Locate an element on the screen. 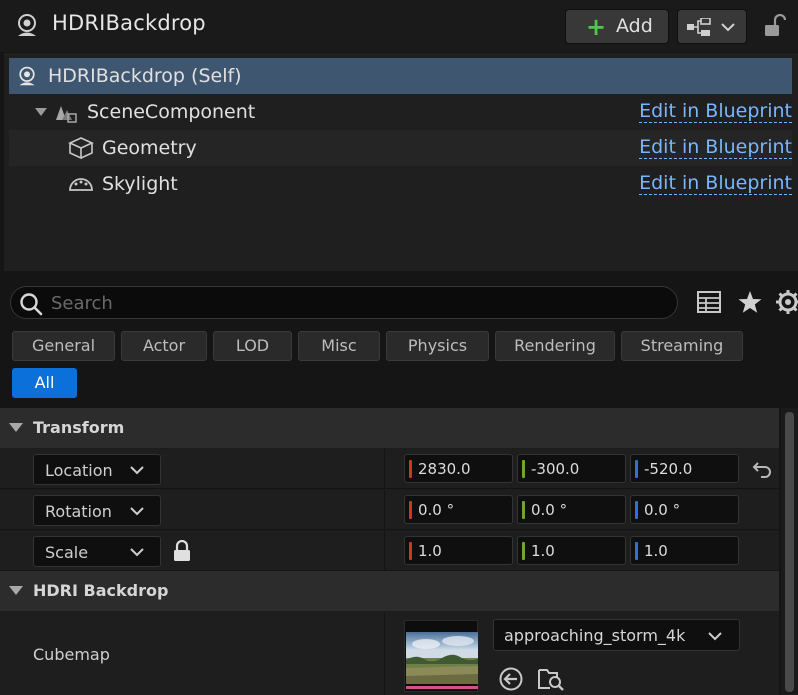  scrollbar-thumb is located at coordinates (789, 552).